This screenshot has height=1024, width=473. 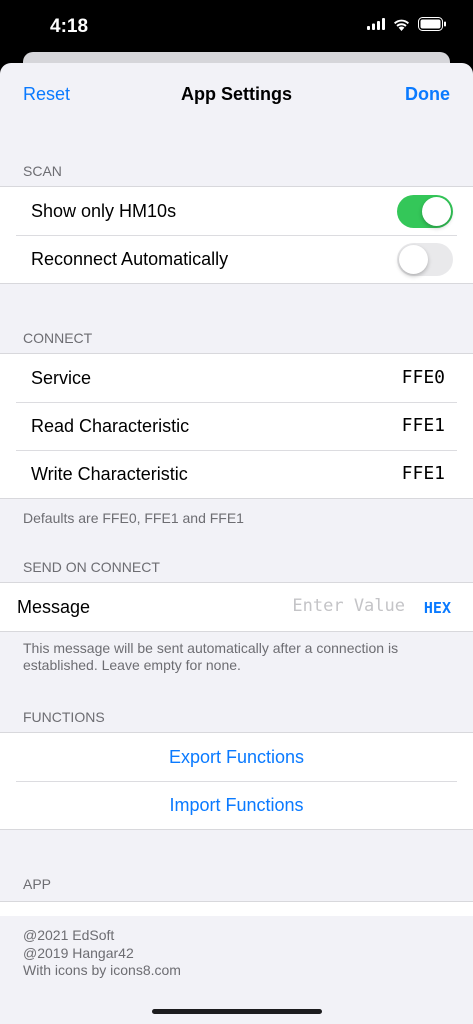 I want to click on show-only-hm10s-toggle, so click(x=425, y=211).